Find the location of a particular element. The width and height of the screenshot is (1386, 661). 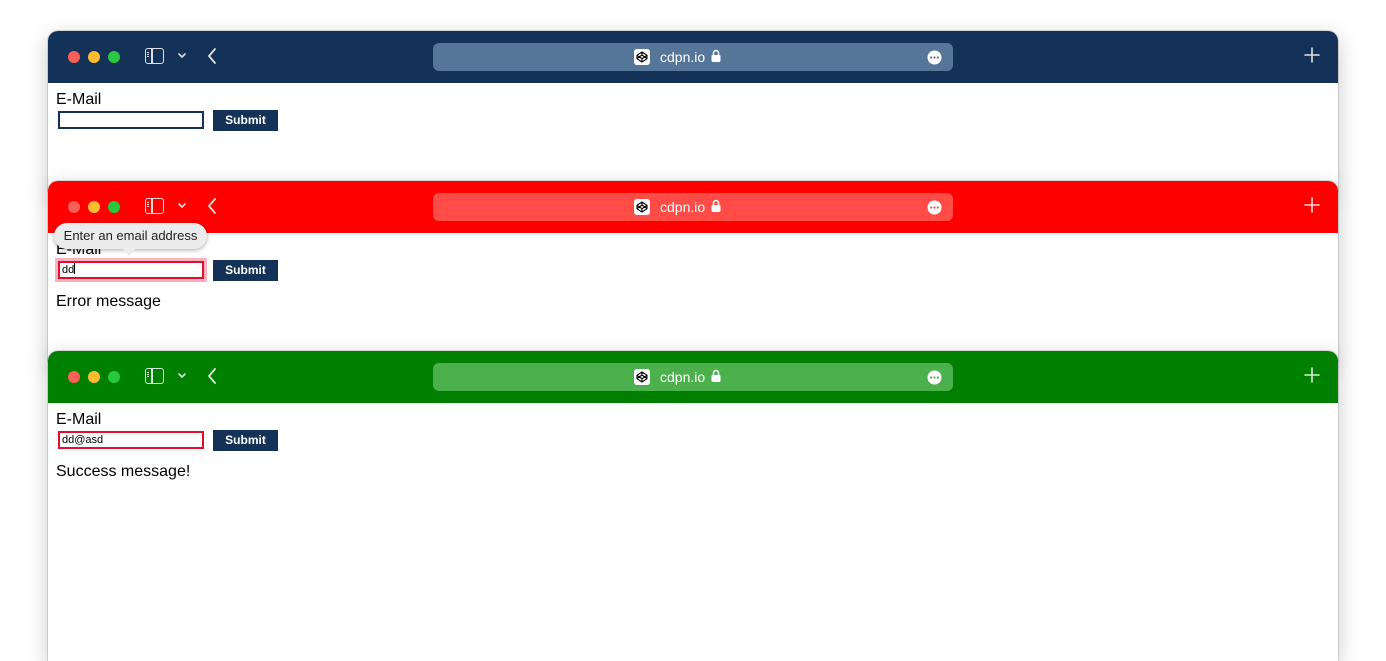

page-content: E-Mail Submit is located at coordinates (693, 109).